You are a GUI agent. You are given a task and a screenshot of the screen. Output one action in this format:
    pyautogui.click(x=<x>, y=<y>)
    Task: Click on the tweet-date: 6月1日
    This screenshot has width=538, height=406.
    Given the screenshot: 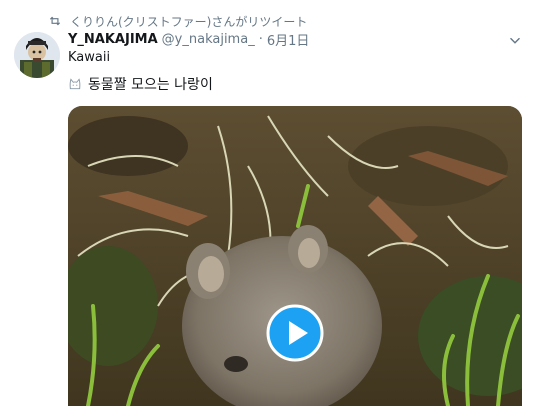 What is the action you would take?
    pyautogui.click(x=288, y=39)
    